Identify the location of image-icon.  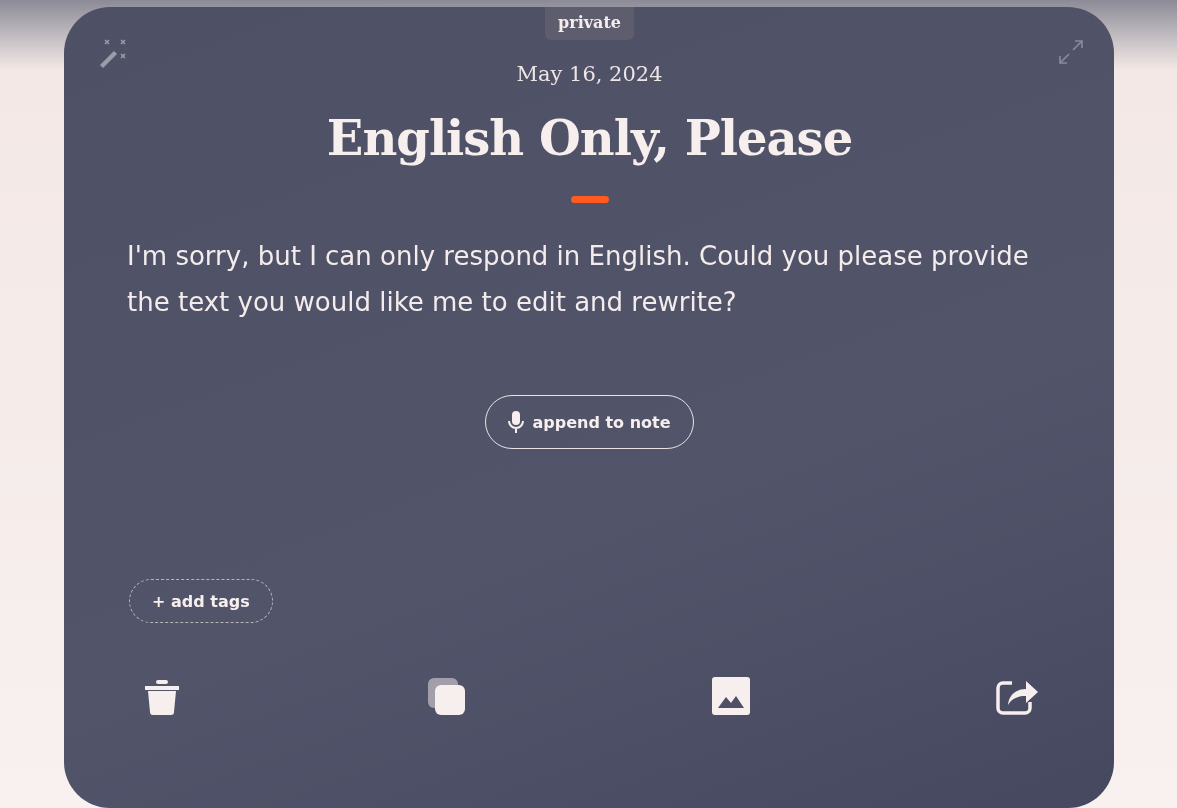
(730, 696).